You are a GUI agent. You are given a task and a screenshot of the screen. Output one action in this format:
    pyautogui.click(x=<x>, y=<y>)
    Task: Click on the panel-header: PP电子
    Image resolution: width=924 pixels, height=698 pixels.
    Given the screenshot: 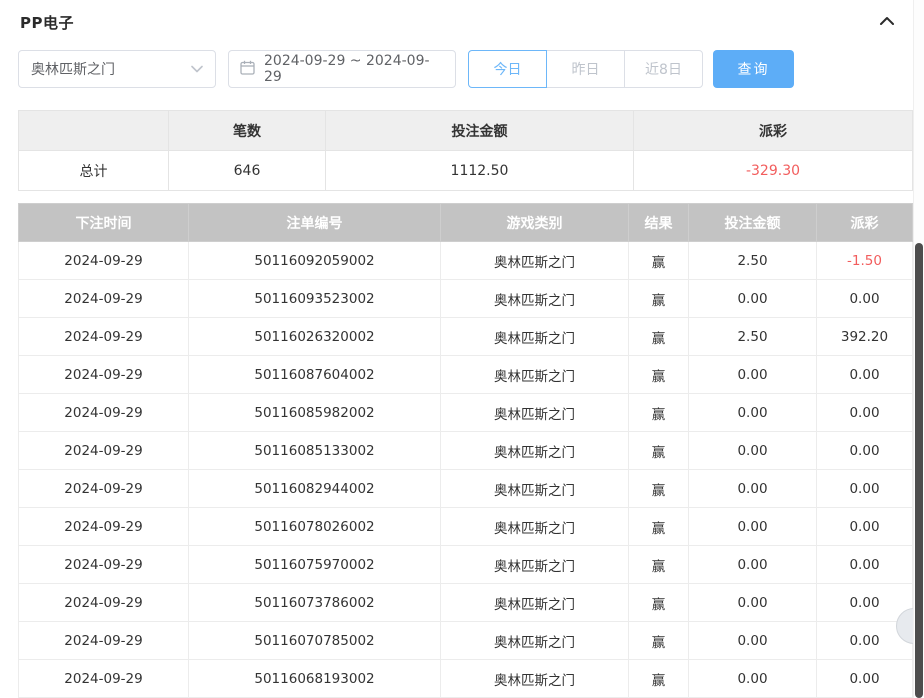 What is the action you would take?
    pyautogui.click(x=465, y=18)
    